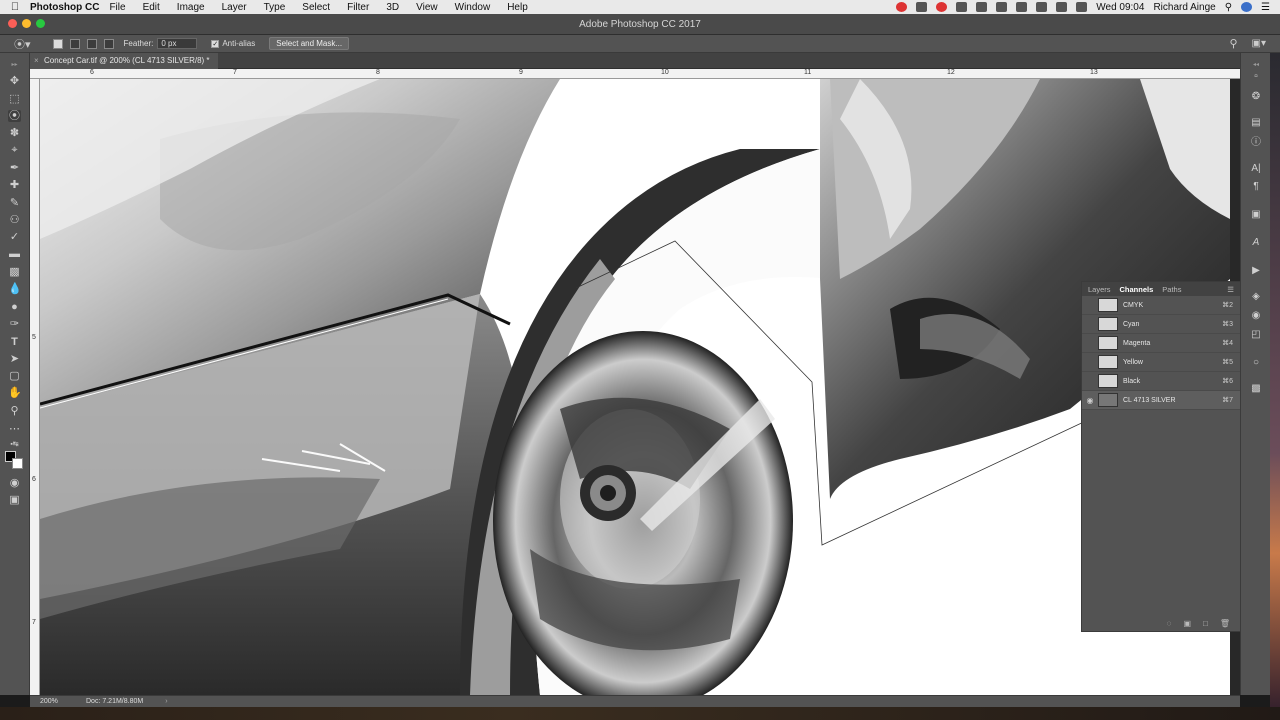  Describe the element at coordinates (1233, 43) in the screenshot. I see `search-icon: ⚲` at that location.